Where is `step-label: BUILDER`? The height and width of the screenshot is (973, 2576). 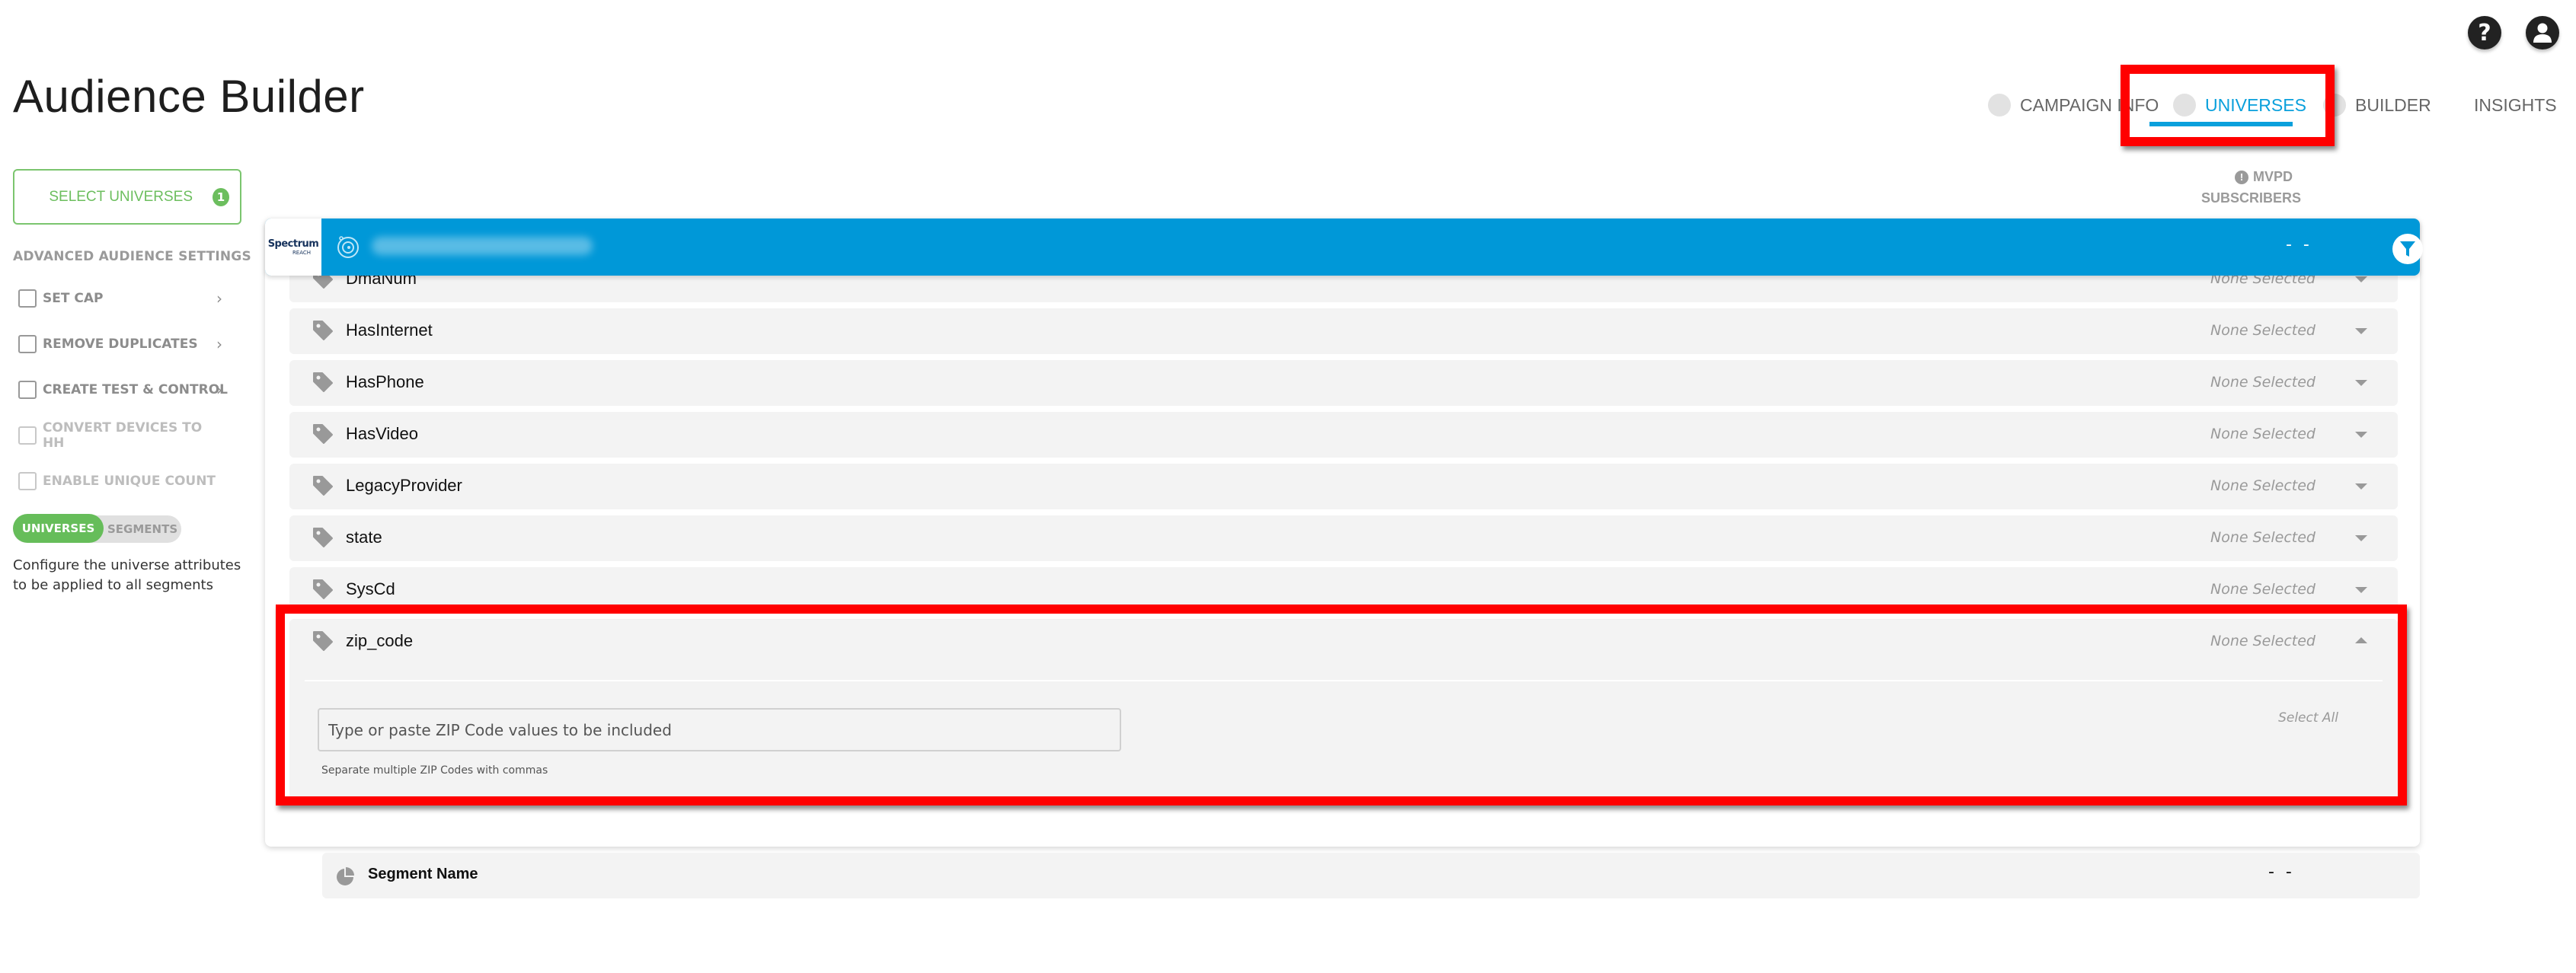 step-label: BUILDER is located at coordinates (2393, 104).